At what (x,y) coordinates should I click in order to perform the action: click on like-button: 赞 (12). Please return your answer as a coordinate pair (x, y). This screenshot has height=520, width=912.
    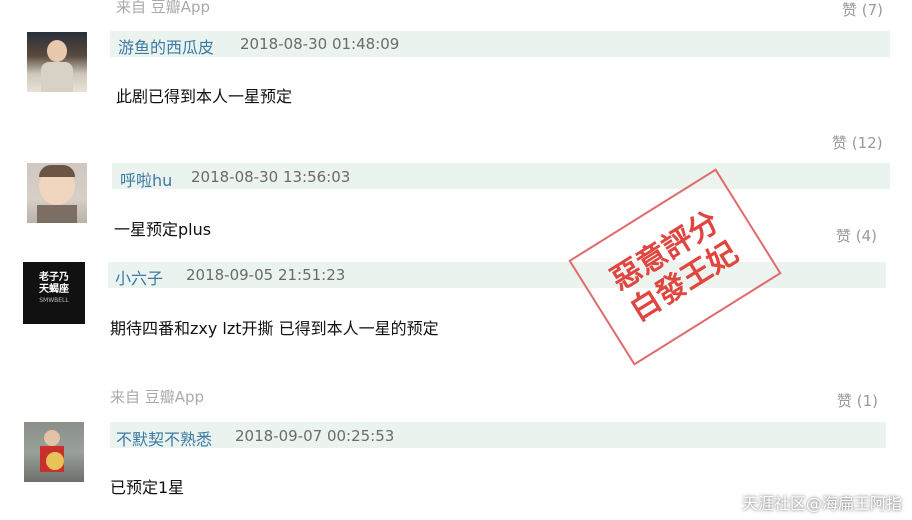
    Looking at the image, I should click on (857, 142).